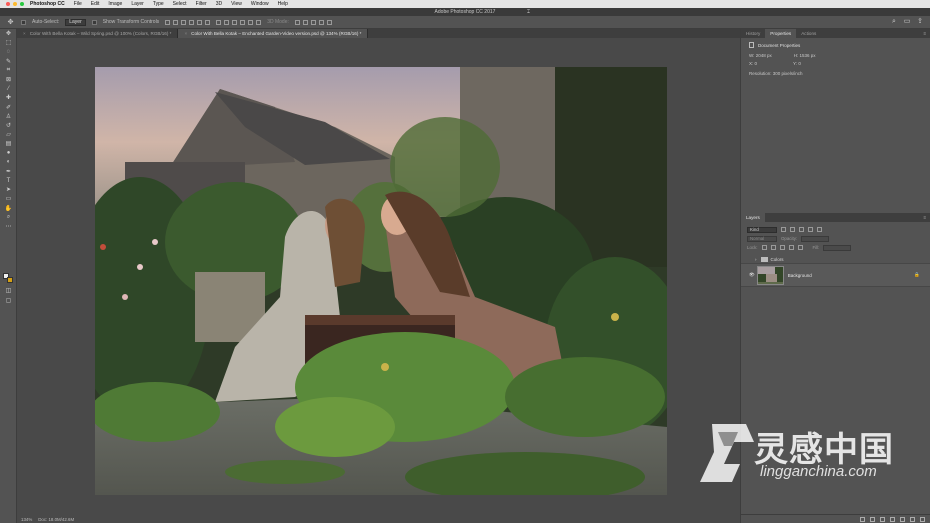 The height and width of the screenshot is (523, 930). What do you see at coordinates (8, 198) in the screenshot?
I see `shape-tool-icon: ▭` at bounding box center [8, 198].